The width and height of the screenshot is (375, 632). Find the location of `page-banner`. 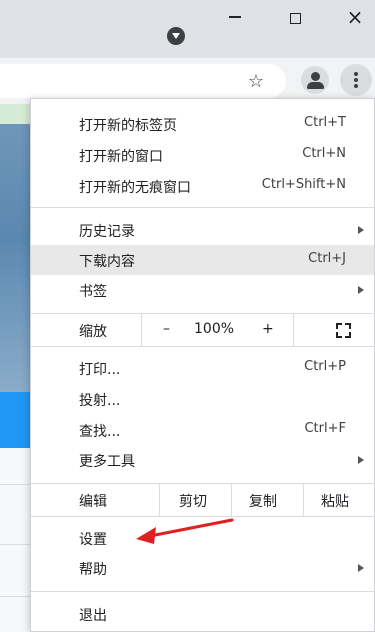

page-banner is located at coordinates (15, 420).